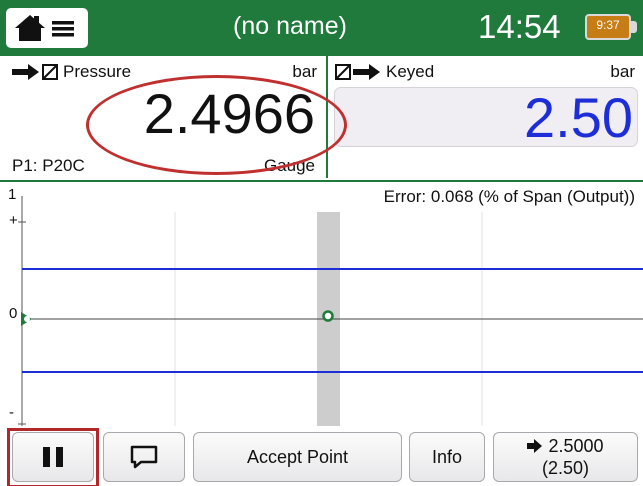 The image size is (643, 486). What do you see at coordinates (576, 446) in the screenshot?
I see `setpoint-value: 2.5000` at bounding box center [576, 446].